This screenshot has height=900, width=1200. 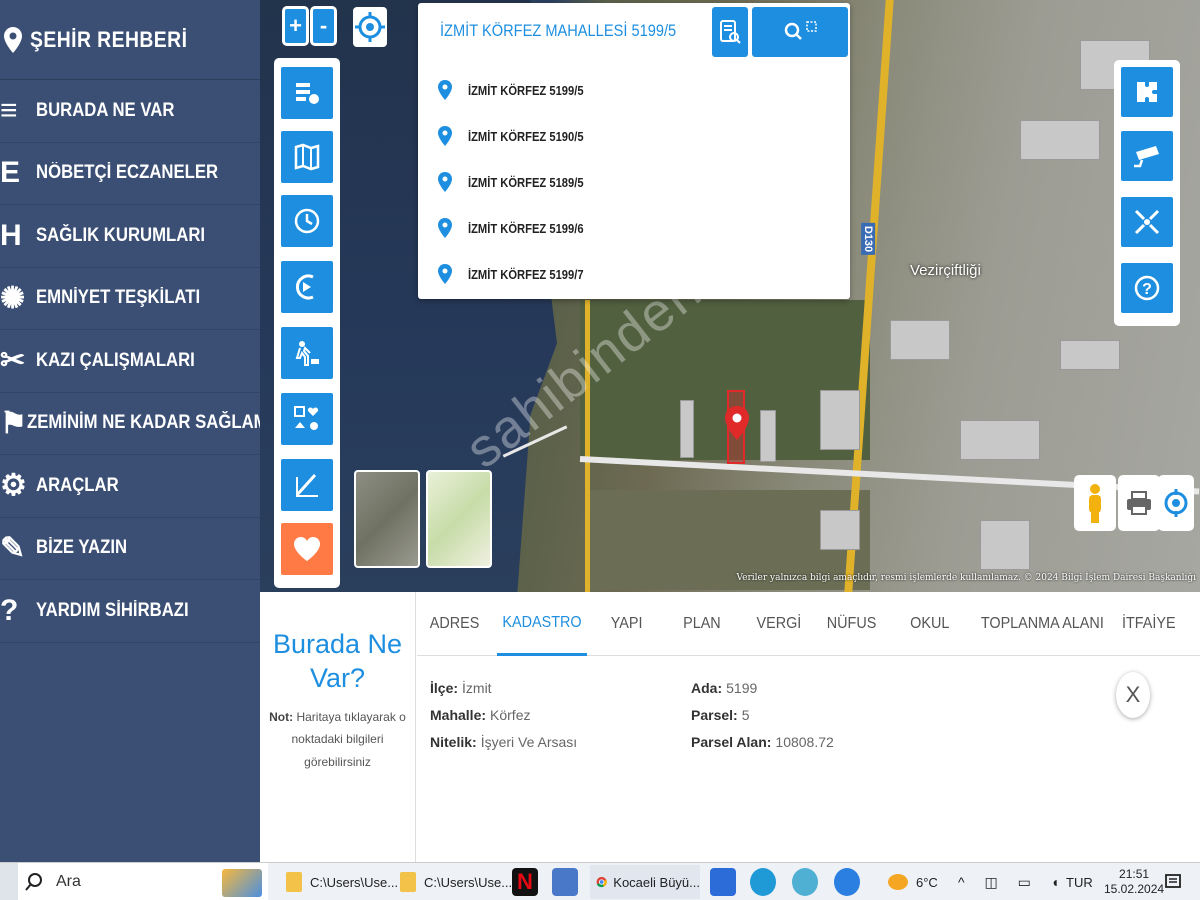 I want to click on search-input: İZMİT KÖRFEZ MAHALLESİ 5199/5, so click(x=563, y=31).